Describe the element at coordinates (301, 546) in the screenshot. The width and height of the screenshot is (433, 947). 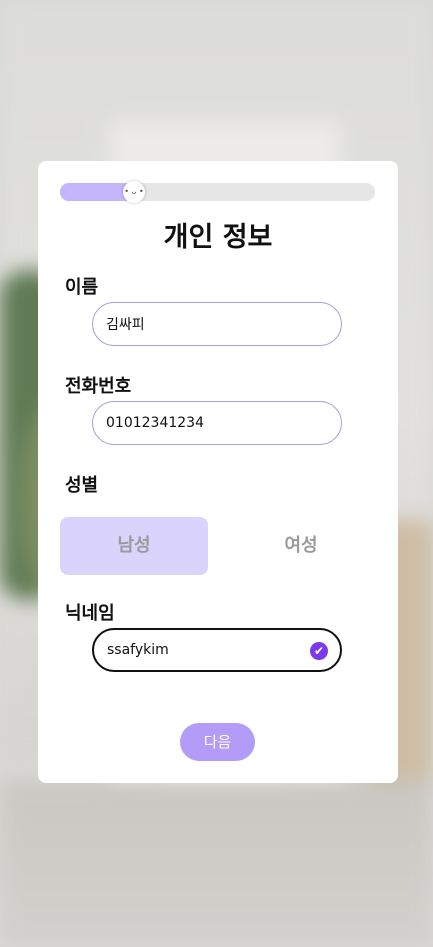
I see `gender-female-button: 여성` at that location.